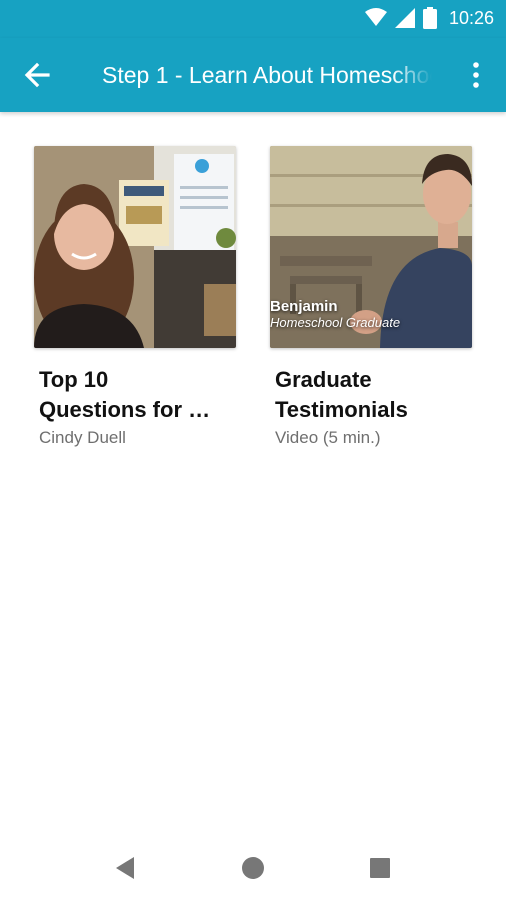  Describe the element at coordinates (82, 437) in the screenshot. I see `card-subtitle: Cindy Duell` at that location.